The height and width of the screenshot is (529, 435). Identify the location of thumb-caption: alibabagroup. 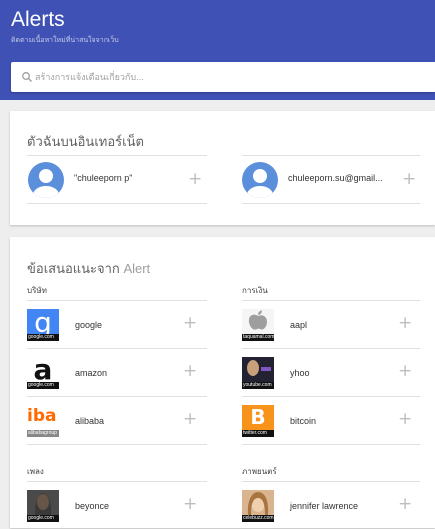
(43, 433).